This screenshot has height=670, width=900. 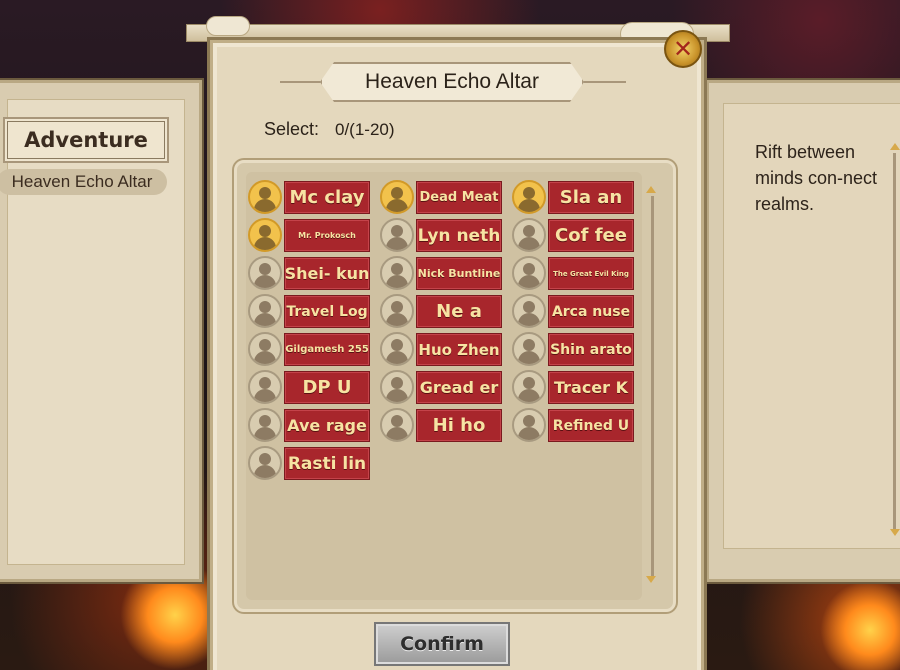 What do you see at coordinates (591, 197) in the screenshot?
I see `member-name: Sla an` at bounding box center [591, 197].